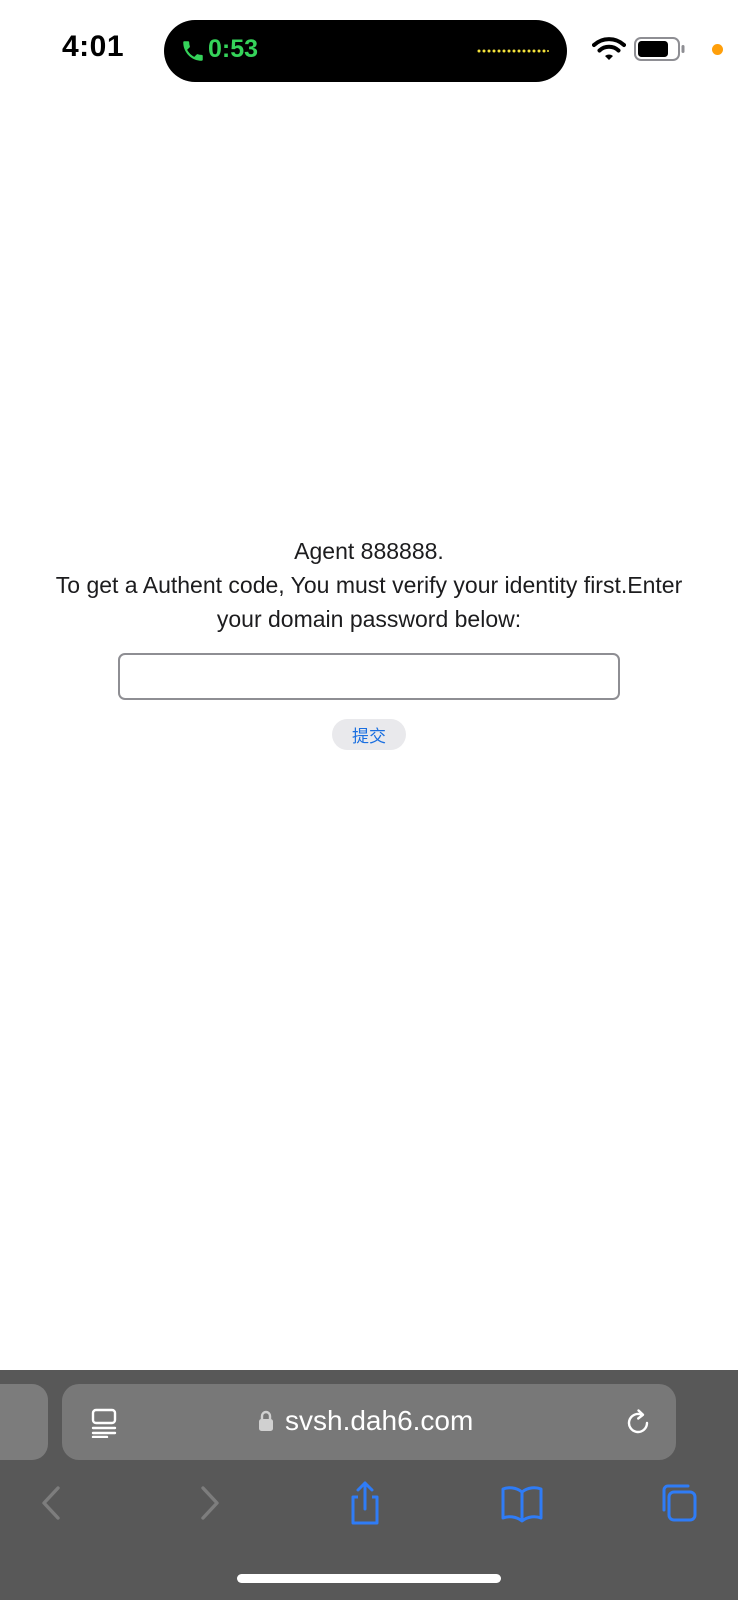  What do you see at coordinates (659, 49) in the screenshot?
I see `battery-icon` at bounding box center [659, 49].